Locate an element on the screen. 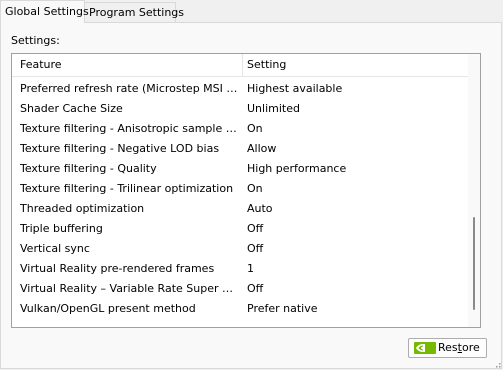  table-row: Vertical sync Off is located at coordinates (240, 249).